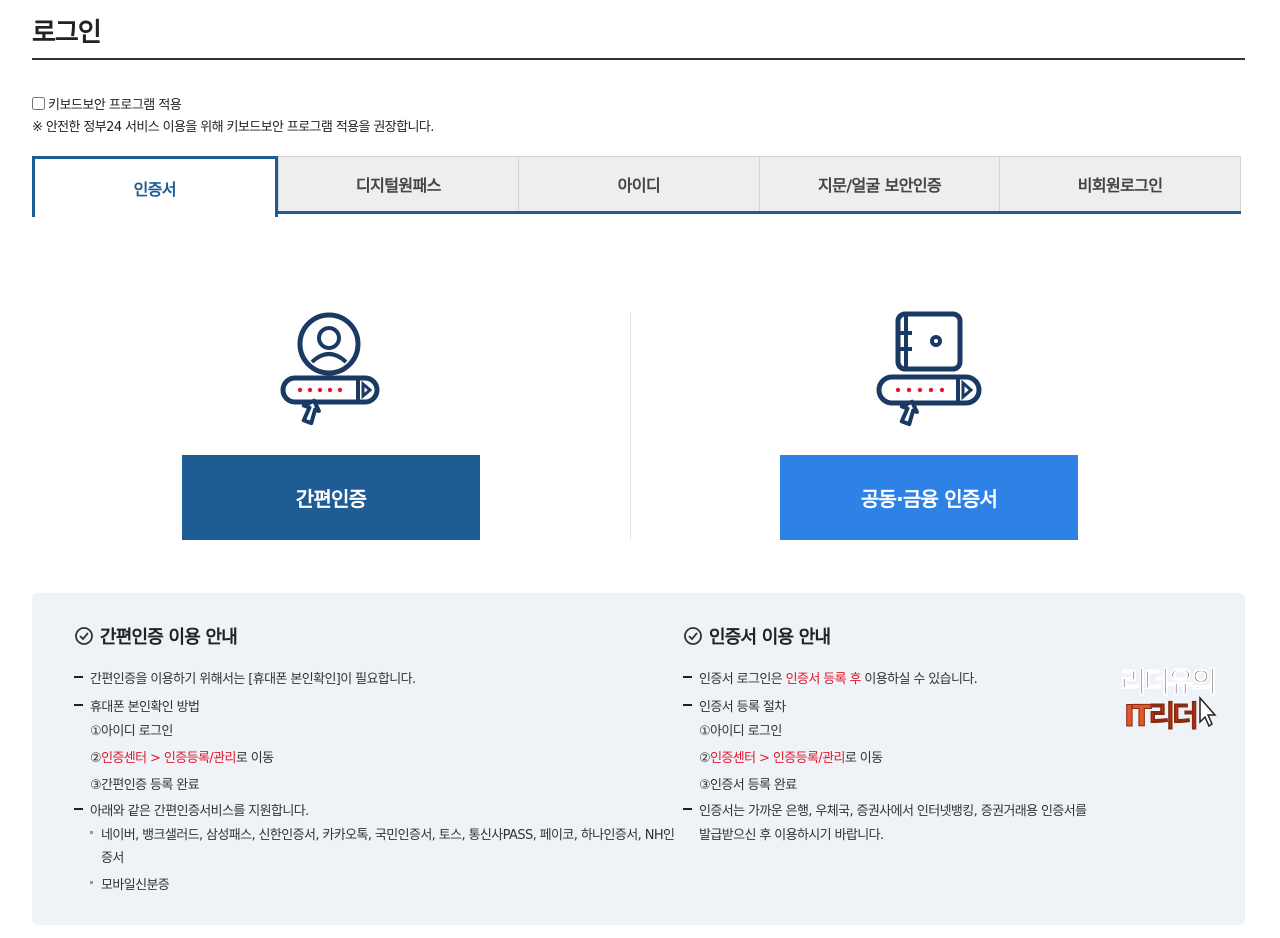  Describe the element at coordinates (929, 497) in the screenshot. I see `certificate-login-button: 공동·금융 인증서` at that location.